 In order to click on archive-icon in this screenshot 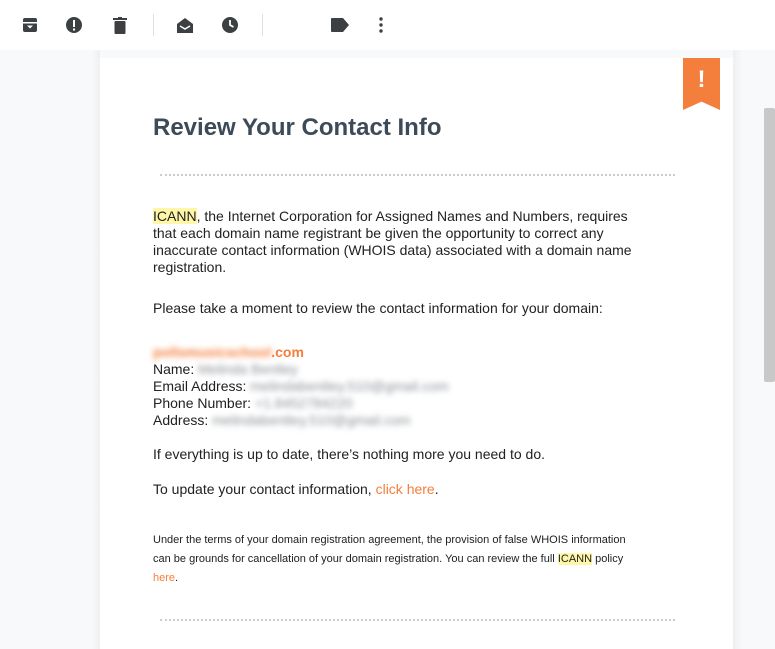, I will do `click(30, 25)`.